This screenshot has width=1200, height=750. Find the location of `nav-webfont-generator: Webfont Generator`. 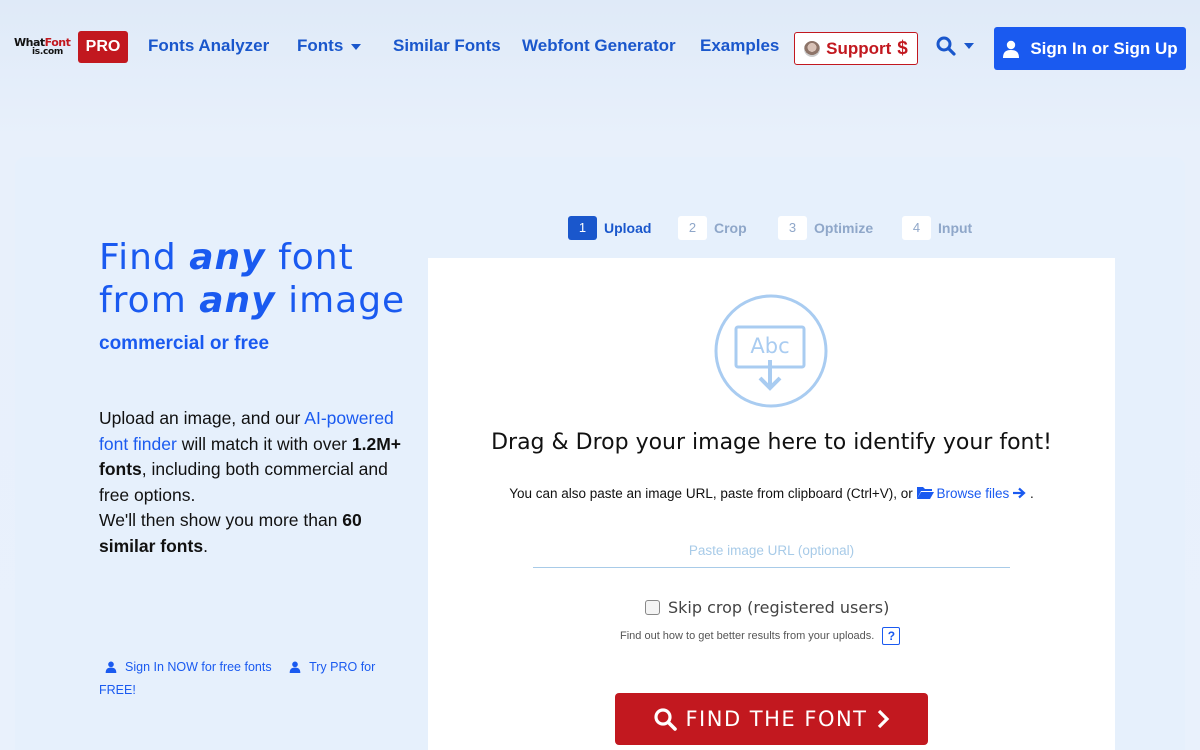

nav-webfont-generator: Webfont Generator is located at coordinates (599, 46).